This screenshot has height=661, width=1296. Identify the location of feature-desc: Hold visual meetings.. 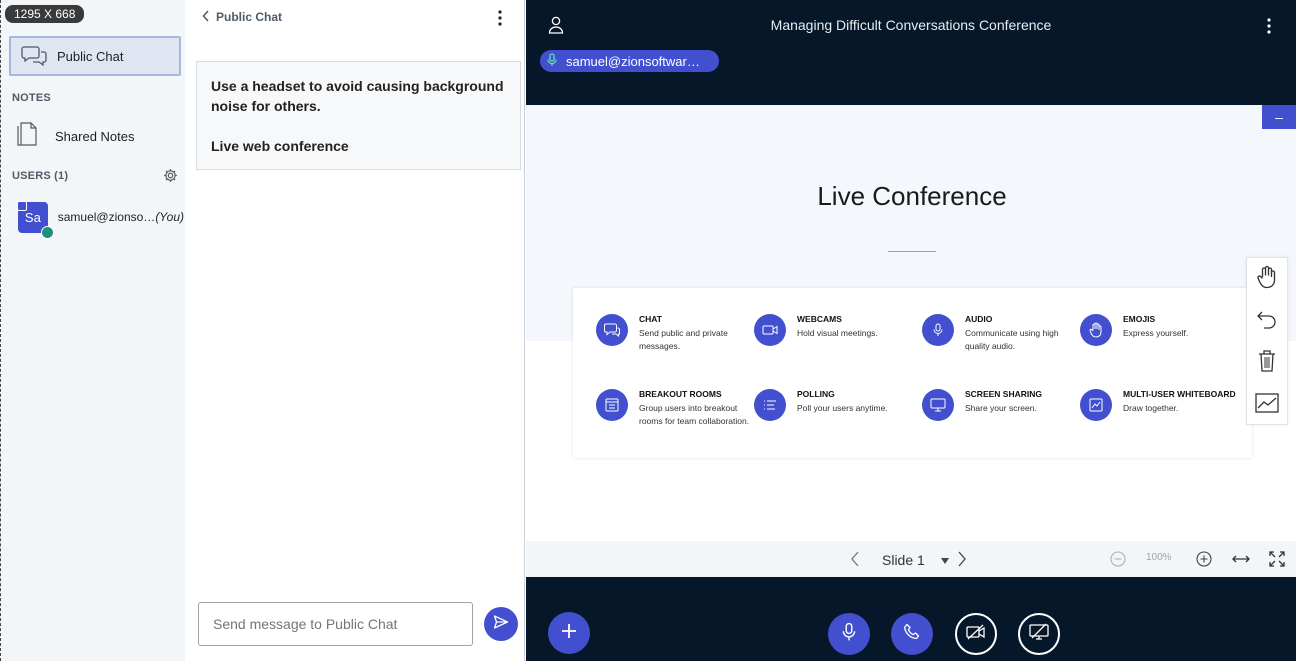
(837, 333).